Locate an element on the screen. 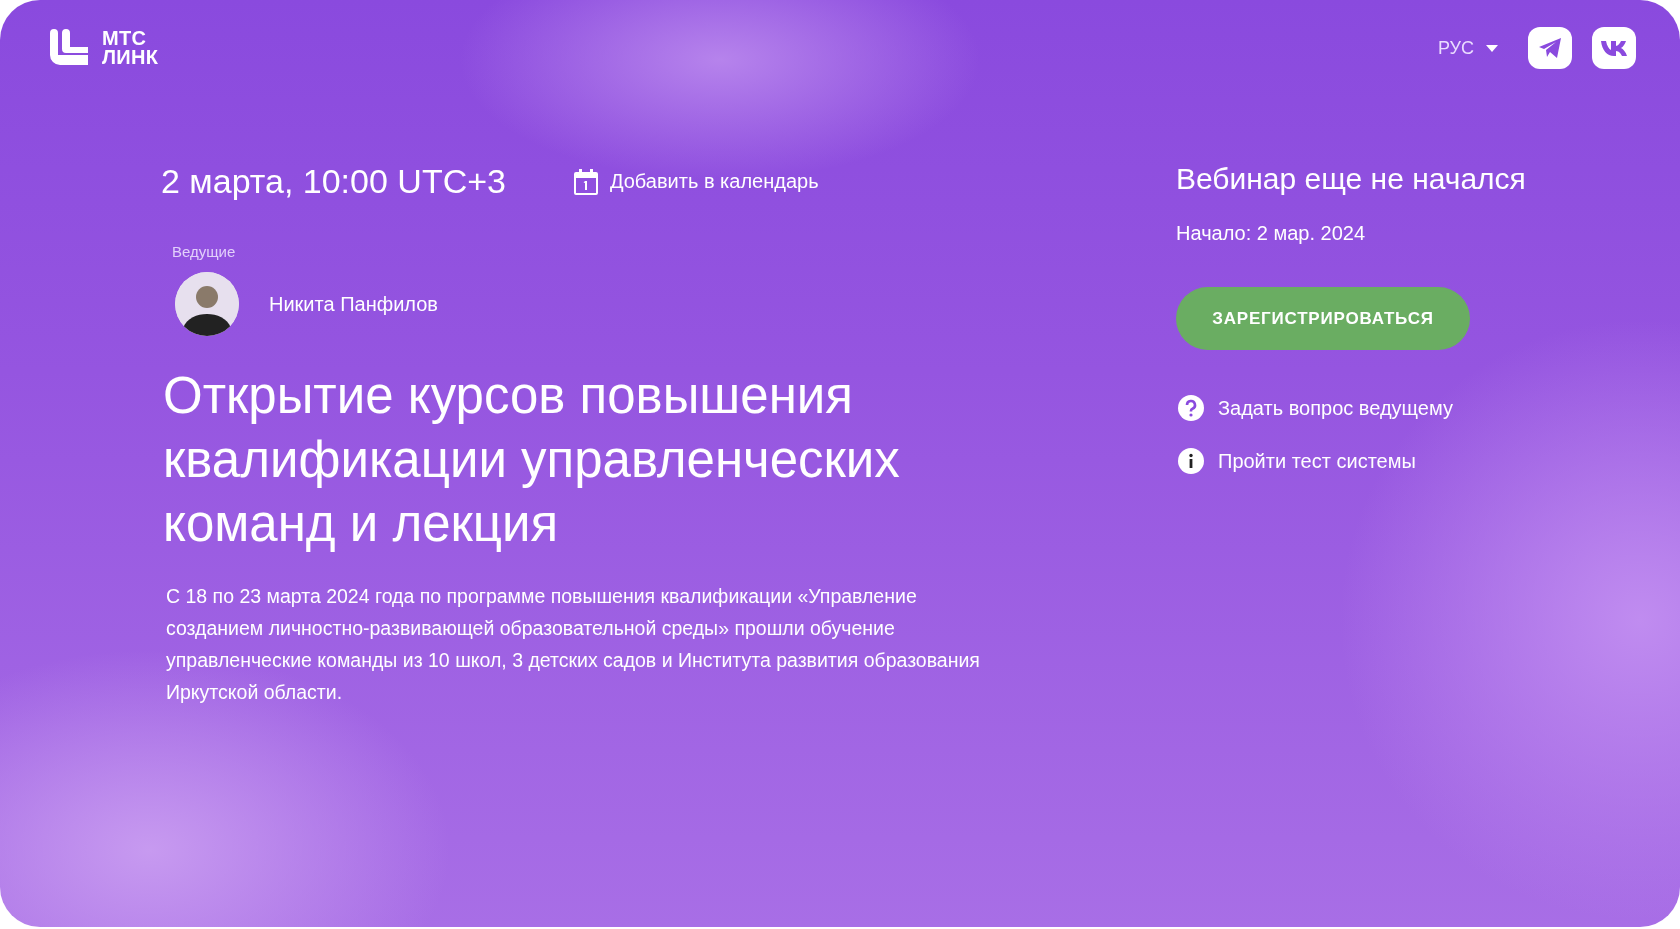 The height and width of the screenshot is (929, 1680). event-datetime: 2 марта, 10:00 UTC+3 is located at coordinates (333, 181).